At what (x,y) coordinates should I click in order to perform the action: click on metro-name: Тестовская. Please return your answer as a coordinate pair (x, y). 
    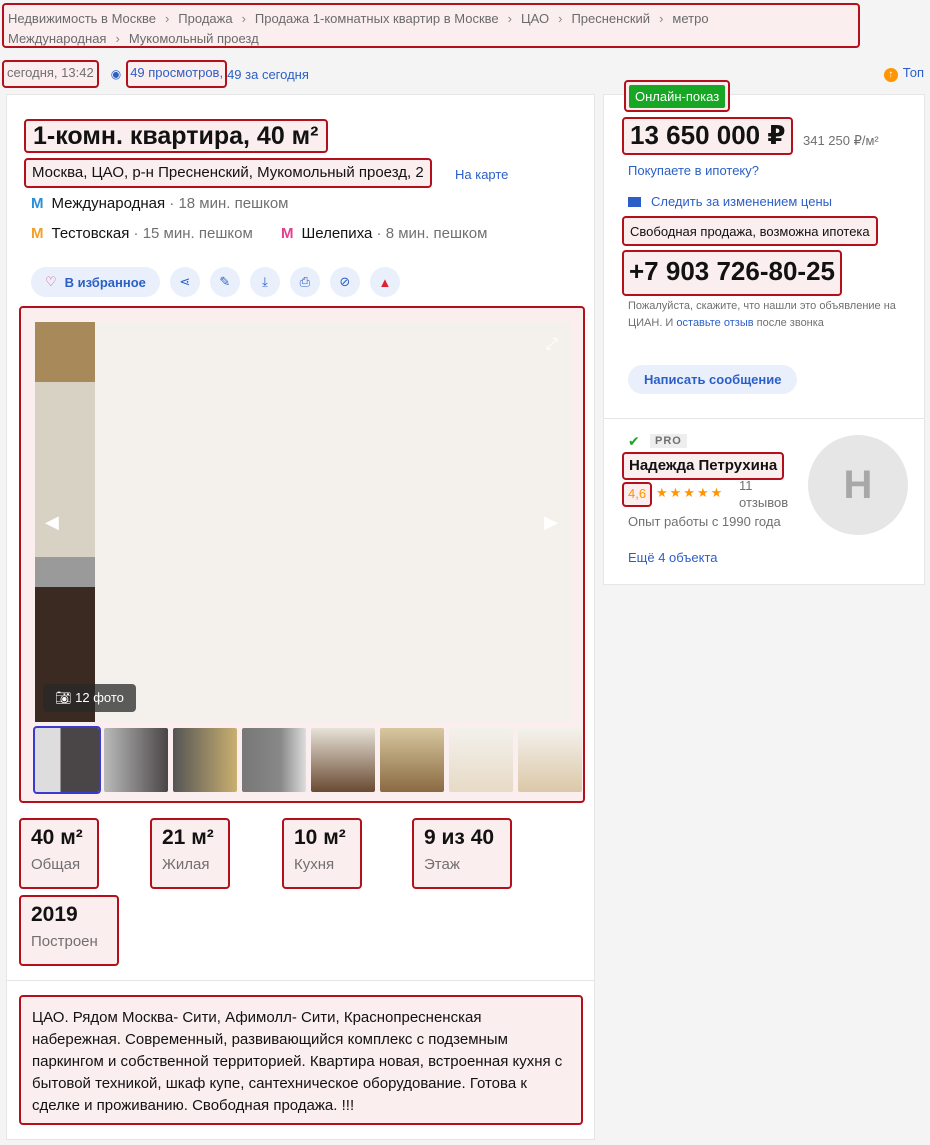
    Looking at the image, I should click on (90, 233).